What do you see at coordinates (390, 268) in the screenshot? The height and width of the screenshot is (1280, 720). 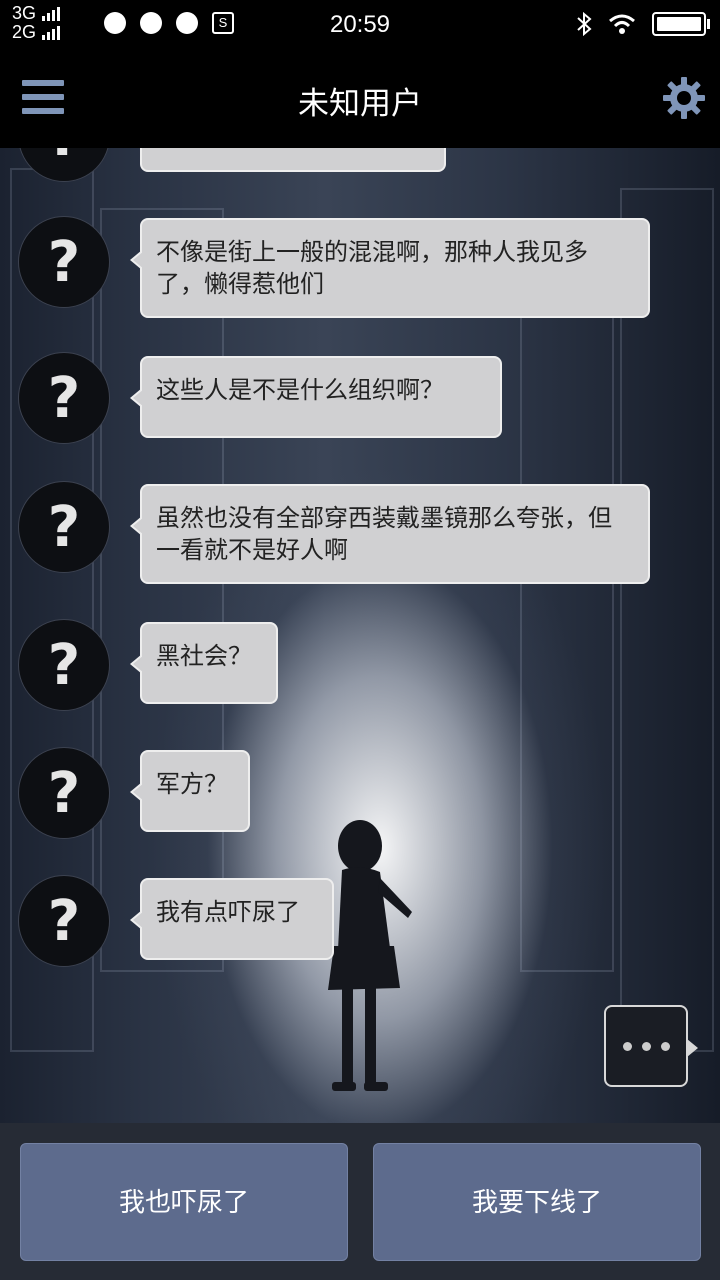 I see `message-bubble: 不像是街上一般的混混啊，那种人我见多了，懒得惹他们` at bounding box center [390, 268].